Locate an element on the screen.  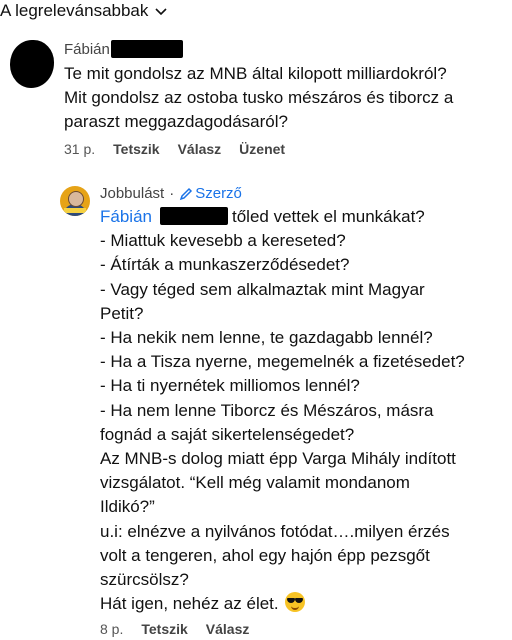
reply-author-name: Jobbulást is located at coordinates (132, 193).